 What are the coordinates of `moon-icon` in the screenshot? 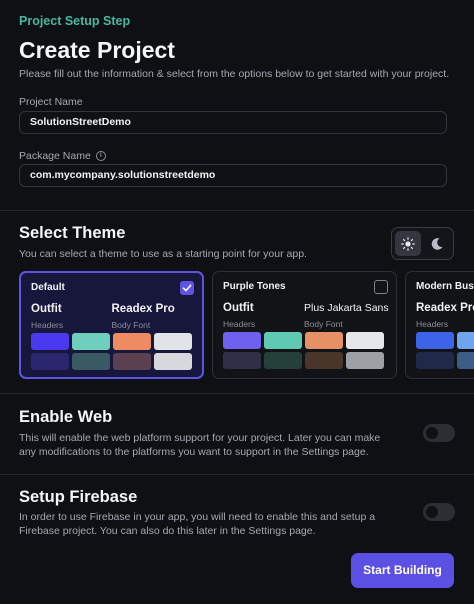 It's located at (437, 243).